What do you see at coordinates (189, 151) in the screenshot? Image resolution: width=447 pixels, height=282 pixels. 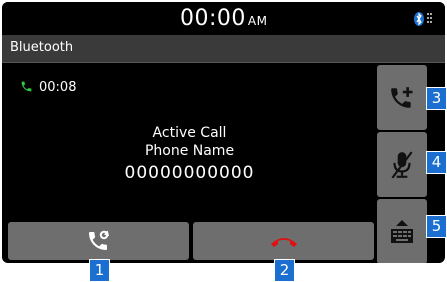 I see `caller-name: Phone Name` at bounding box center [189, 151].